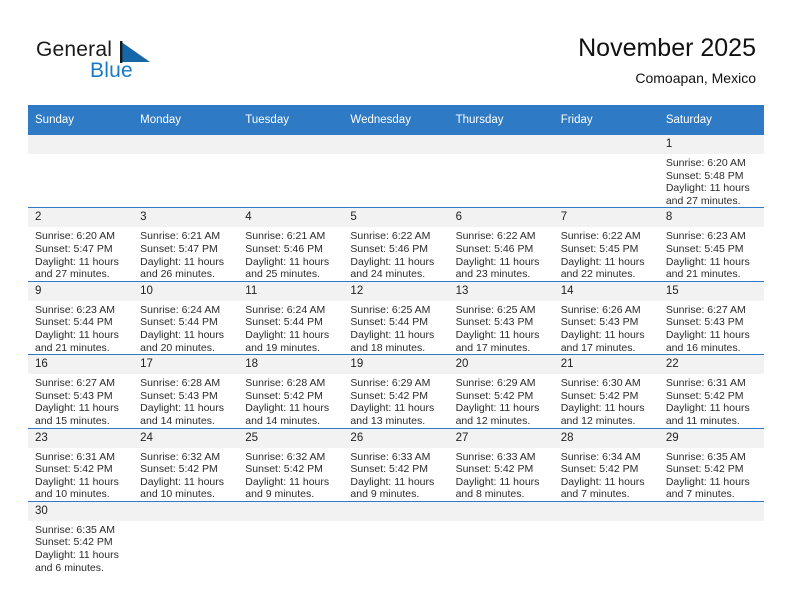 The height and width of the screenshot is (612, 792). Describe the element at coordinates (116, 63) in the screenshot. I see `general-blue-logo: General Blue` at that location.